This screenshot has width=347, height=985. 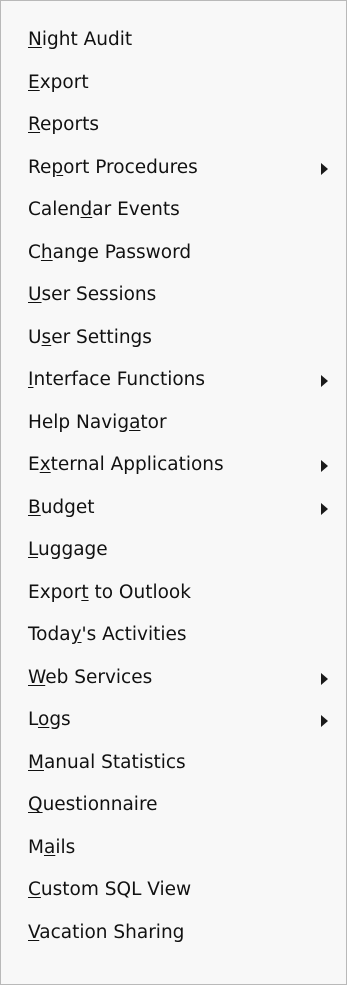 I want to click on menu-item-label: Report Procedures, so click(x=113, y=167).